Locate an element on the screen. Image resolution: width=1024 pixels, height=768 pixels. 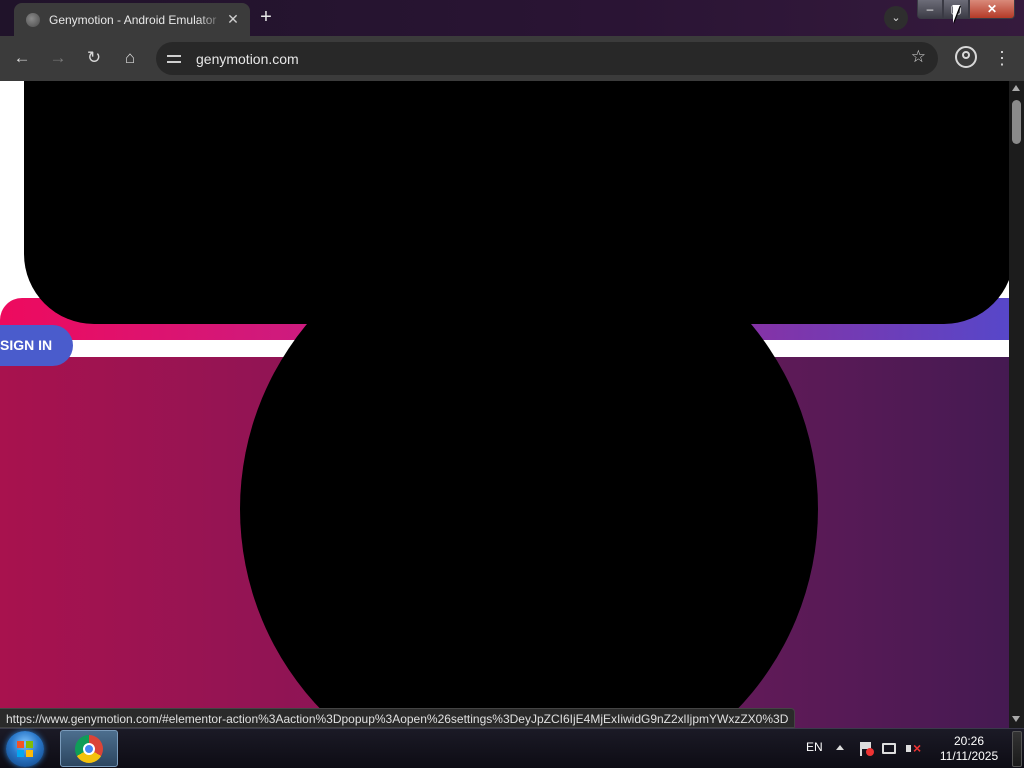
clock-date: 11/11/2025 is located at coordinates (969, 756).